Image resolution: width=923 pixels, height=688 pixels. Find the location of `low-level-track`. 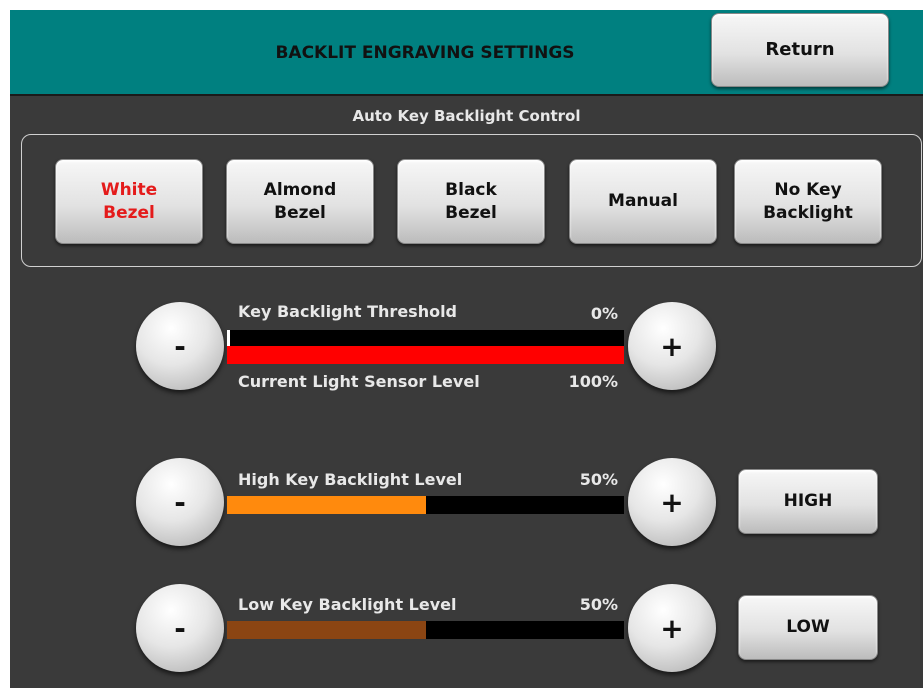

low-level-track is located at coordinates (425, 630).